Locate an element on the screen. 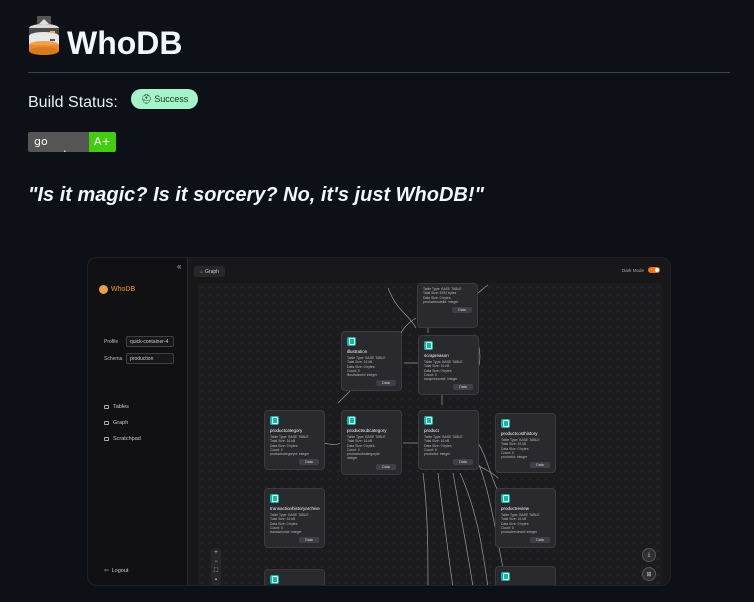 The height and width of the screenshot is (602, 754). readme-header: WhoDB is located at coordinates (379, 42).